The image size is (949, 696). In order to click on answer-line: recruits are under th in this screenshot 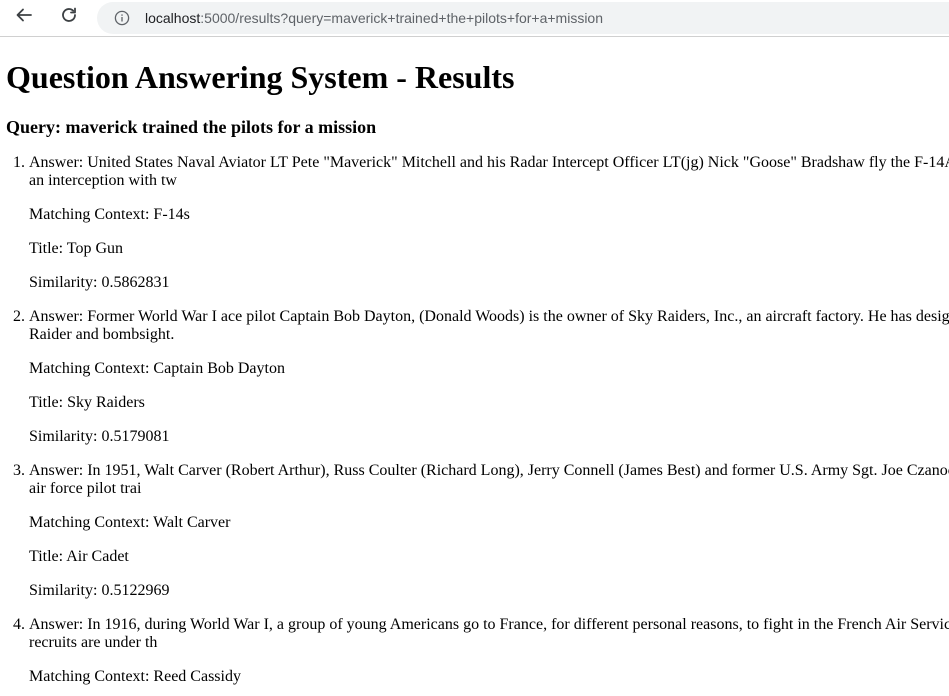, I will do `click(93, 642)`.